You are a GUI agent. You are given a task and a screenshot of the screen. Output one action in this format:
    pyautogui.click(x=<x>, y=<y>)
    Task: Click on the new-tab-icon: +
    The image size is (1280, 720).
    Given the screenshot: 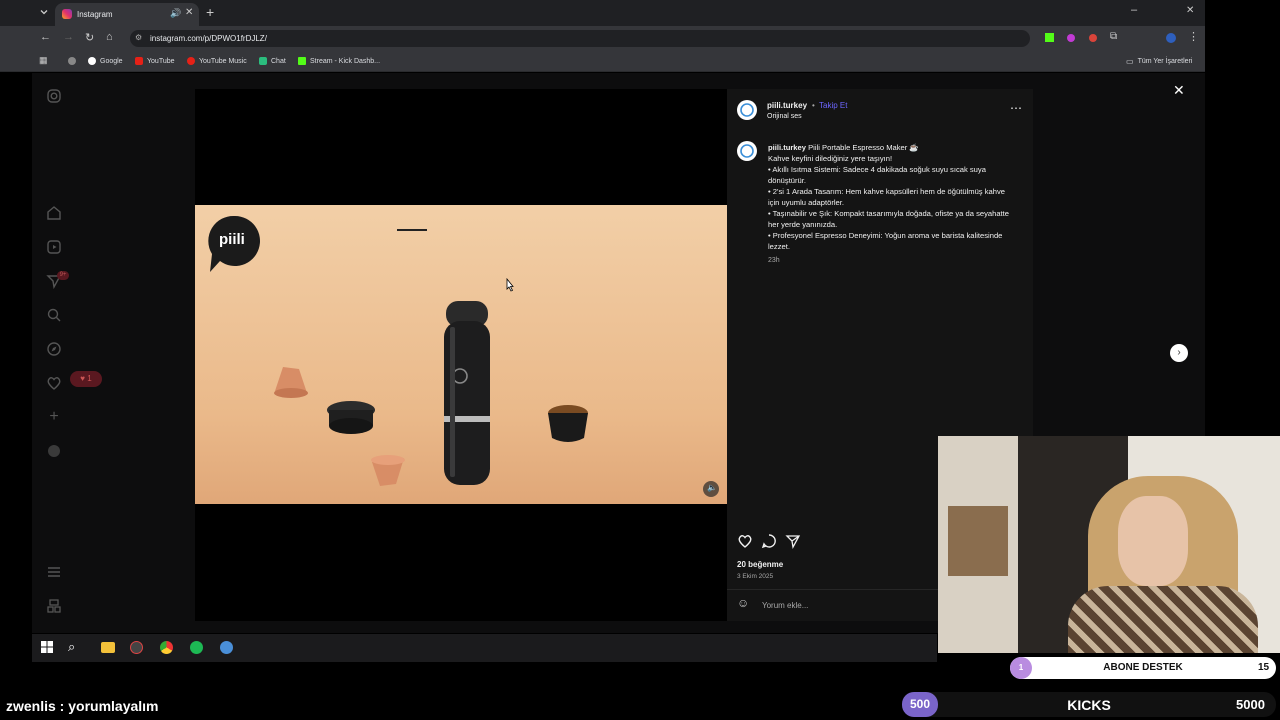 What is the action you would take?
    pyautogui.click(x=210, y=12)
    